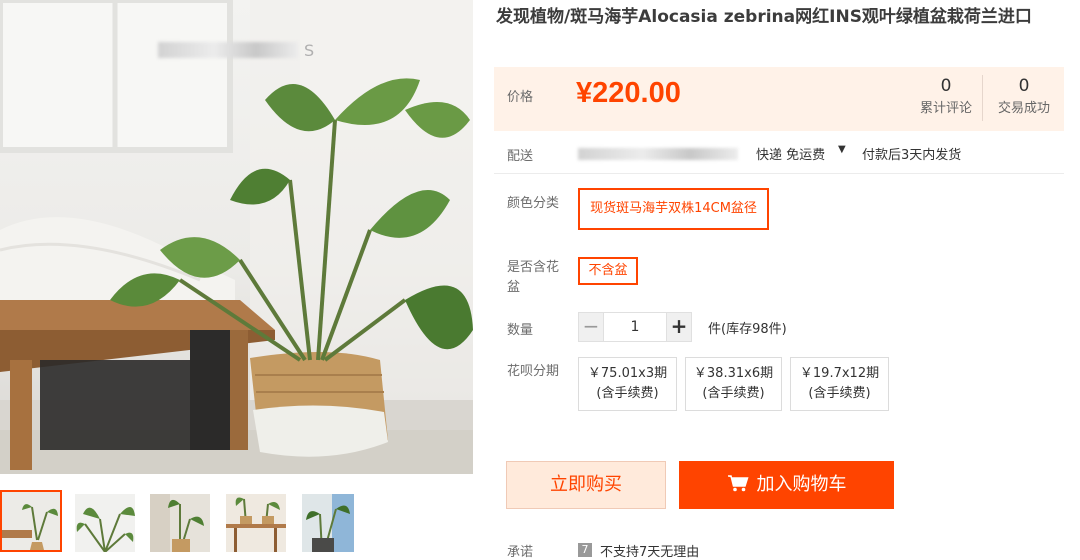 Image resolution: width=1080 pixels, height=560 pixels. Describe the element at coordinates (586, 485) in the screenshot. I see `buy-now-button: 立即购买` at that location.